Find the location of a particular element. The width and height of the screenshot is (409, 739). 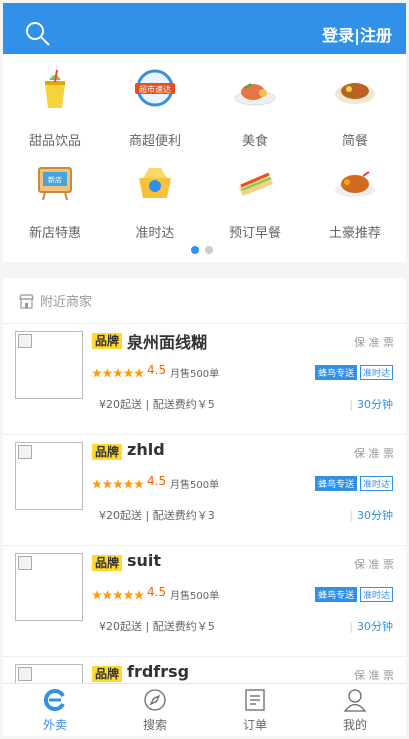

food-icon is located at coordinates (255, 94).